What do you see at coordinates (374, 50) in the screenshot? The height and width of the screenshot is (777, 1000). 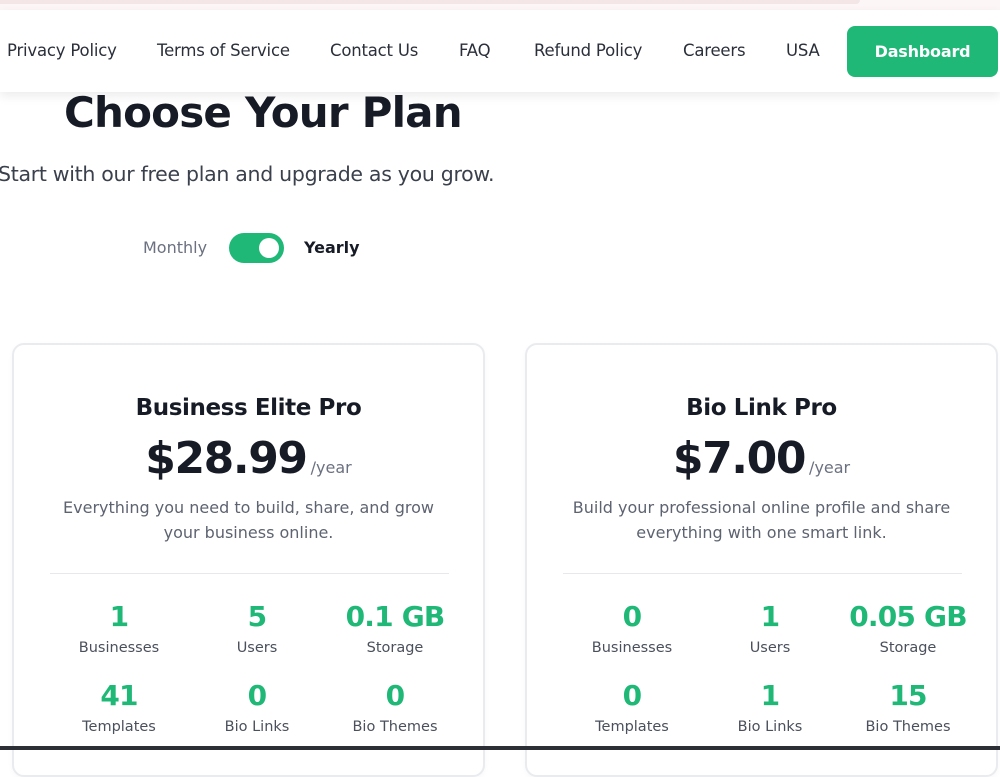 I see `nav-link-contact-us: Contact Us` at bounding box center [374, 50].